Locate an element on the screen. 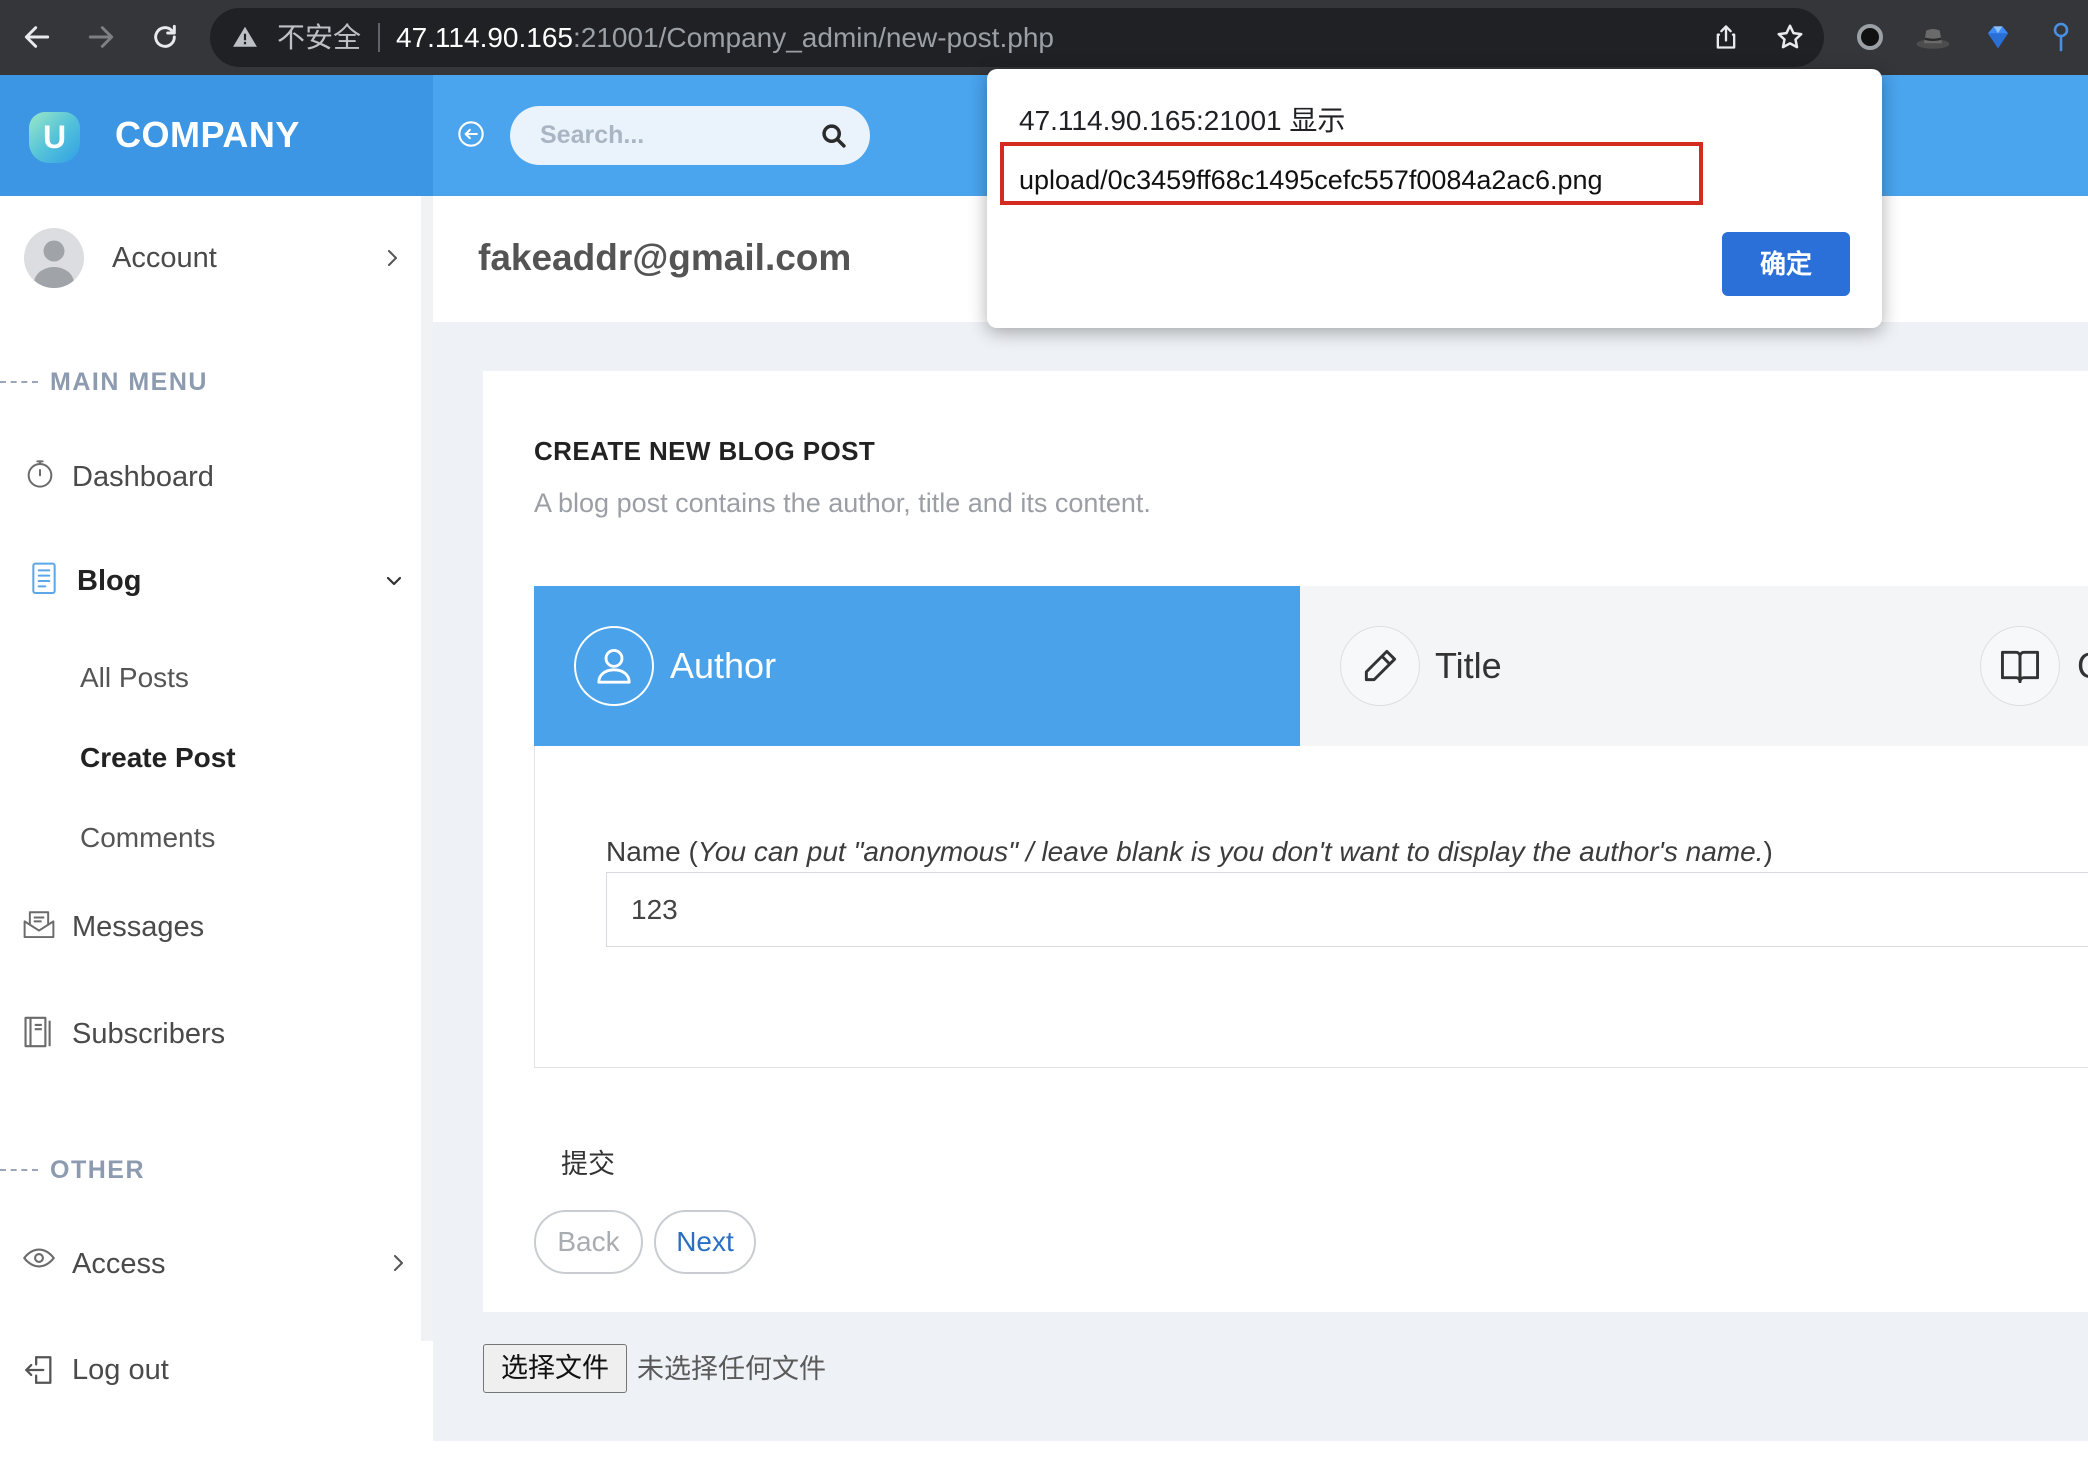 The height and width of the screenshot is (1458, 2088). sidebar-item-subscribers: Subscribers is located at coordinates (210, 1034).